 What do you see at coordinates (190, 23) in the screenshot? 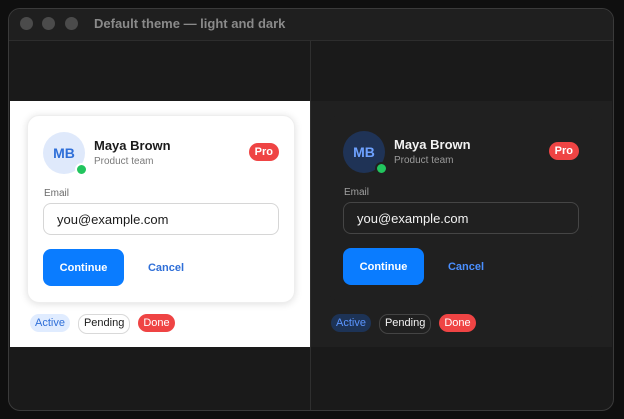
I see `window-title: Default theme — light and dark` at bounding box center [190, 23].